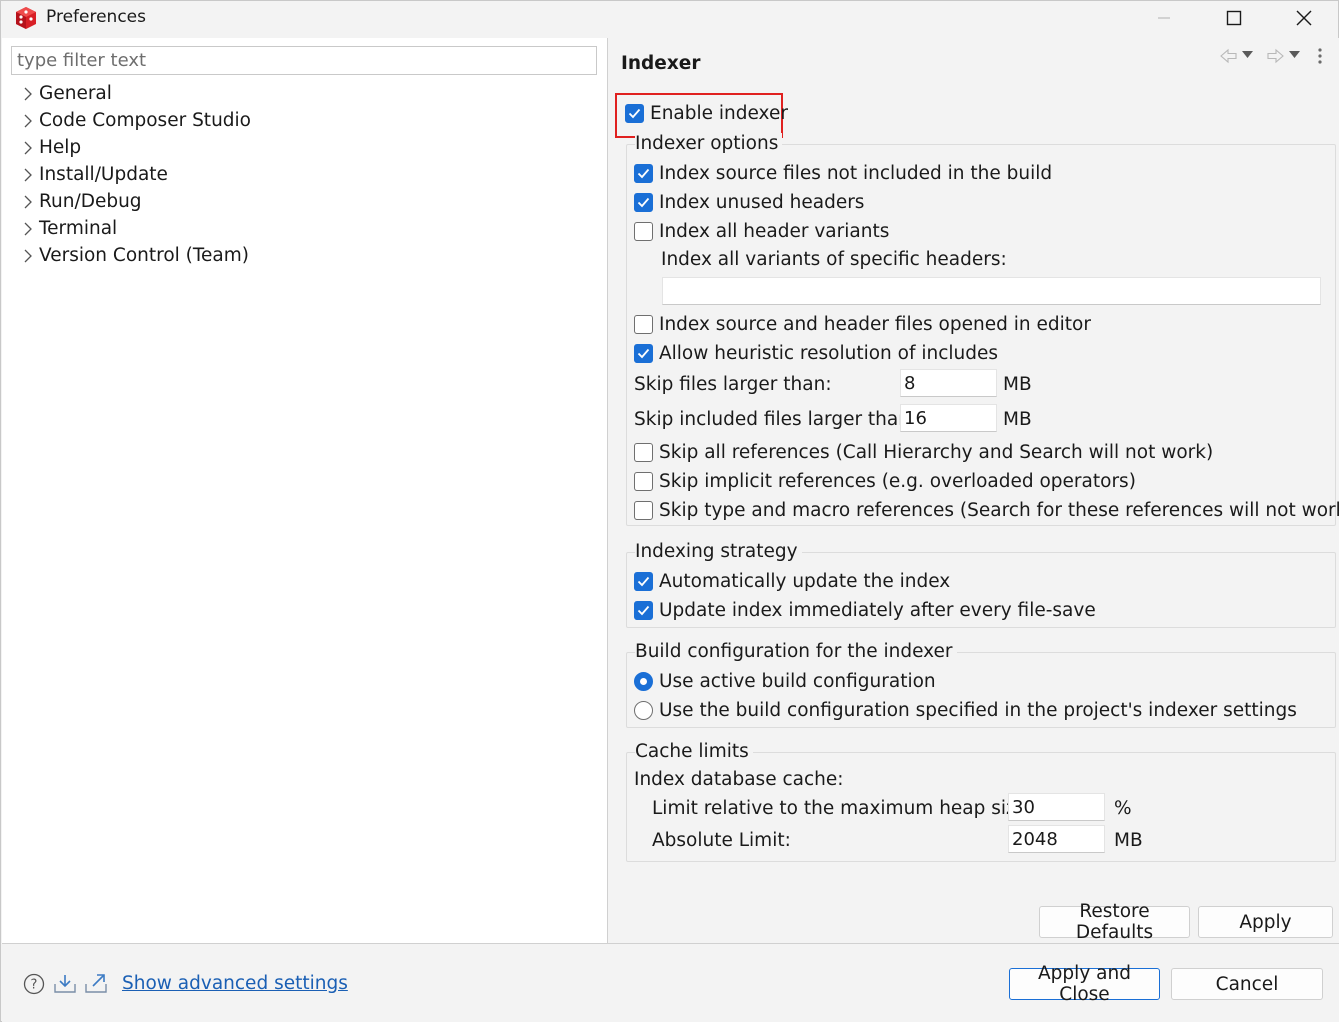 The image size is (1339, 1022). Describe the element at coordinates (1265, 922) in the screenshot. I see `apply-button: Apply` at that location.